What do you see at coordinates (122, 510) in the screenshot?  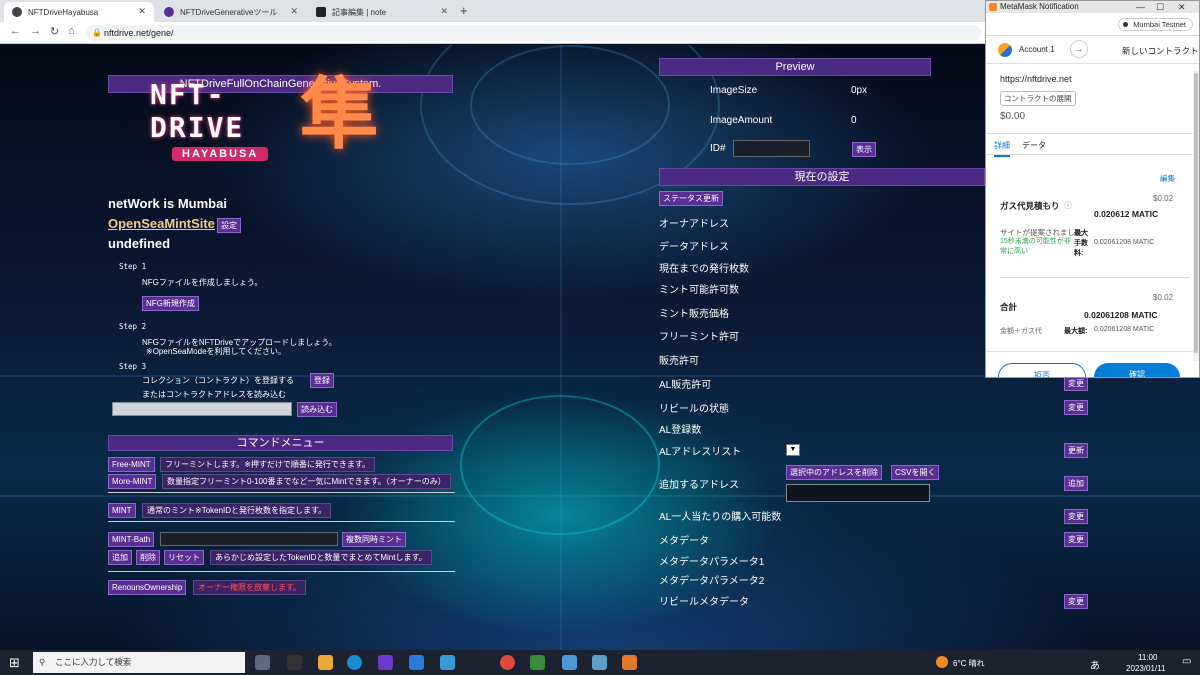 I see `mint-button: MINT` at bounding box center [122, 510].